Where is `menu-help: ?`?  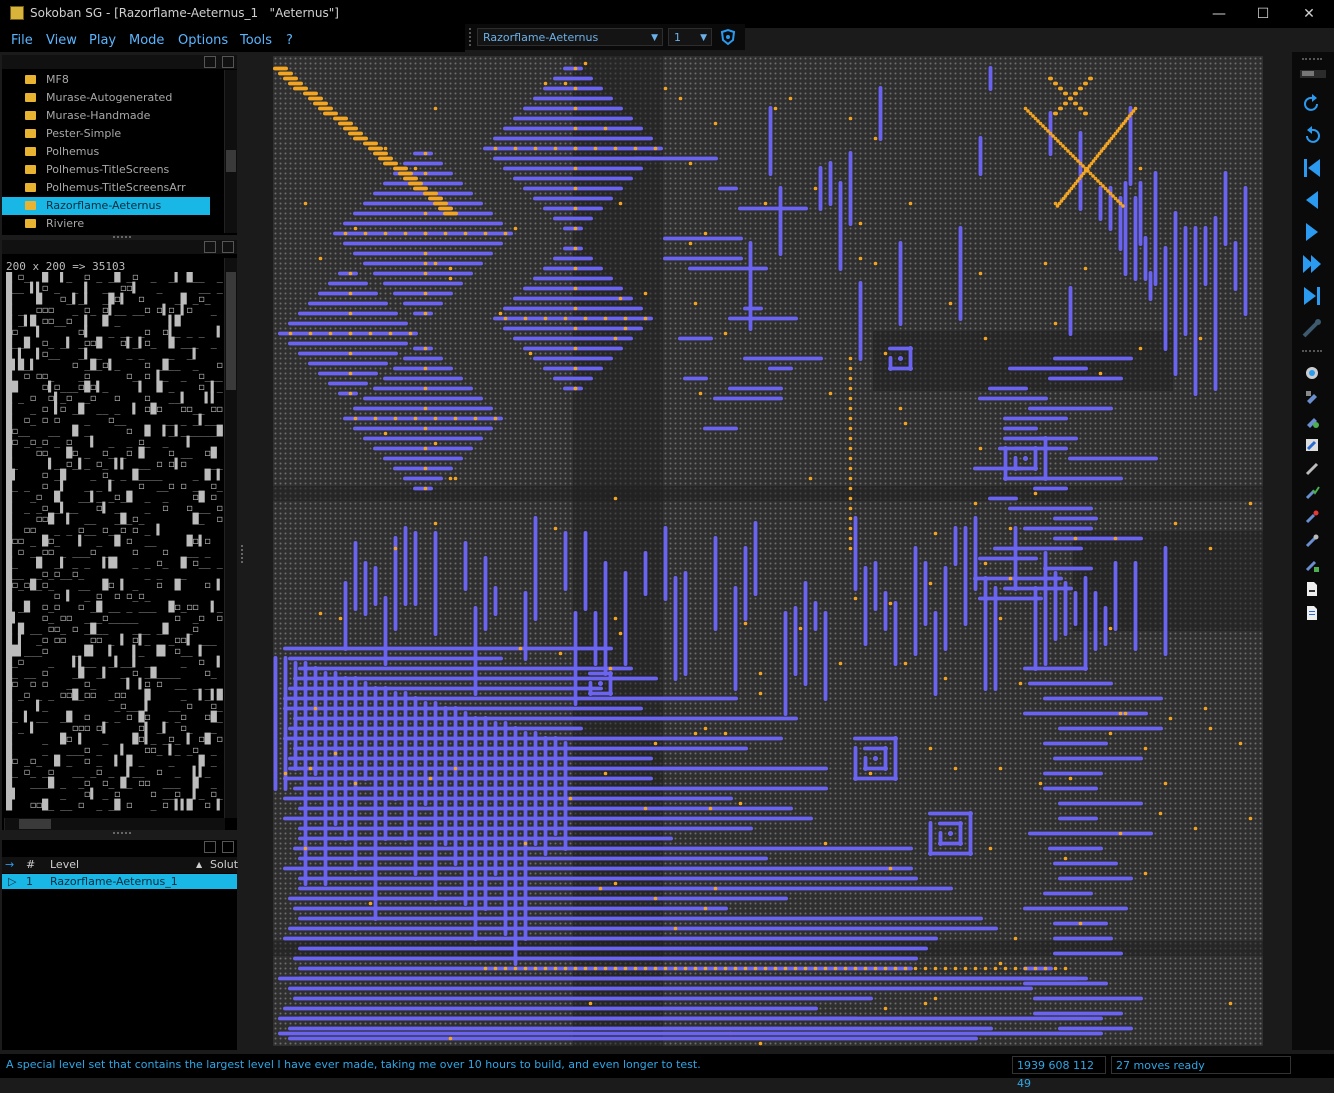 menu-help: ? is located at coordinates (289, 40).